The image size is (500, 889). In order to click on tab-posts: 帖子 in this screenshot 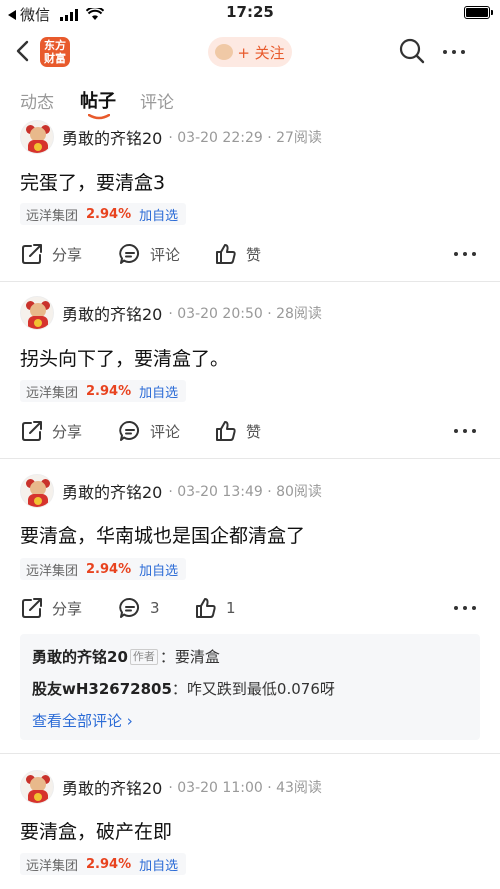, I will do `click(98, 100)`.